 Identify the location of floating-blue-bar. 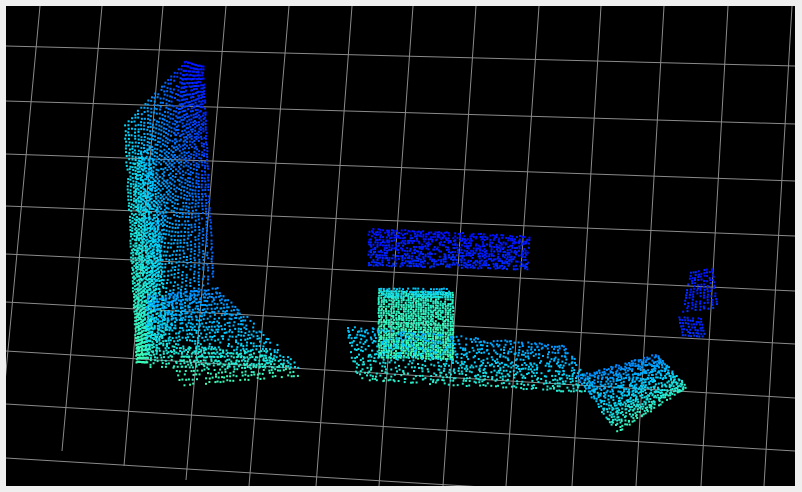
(449, 249).